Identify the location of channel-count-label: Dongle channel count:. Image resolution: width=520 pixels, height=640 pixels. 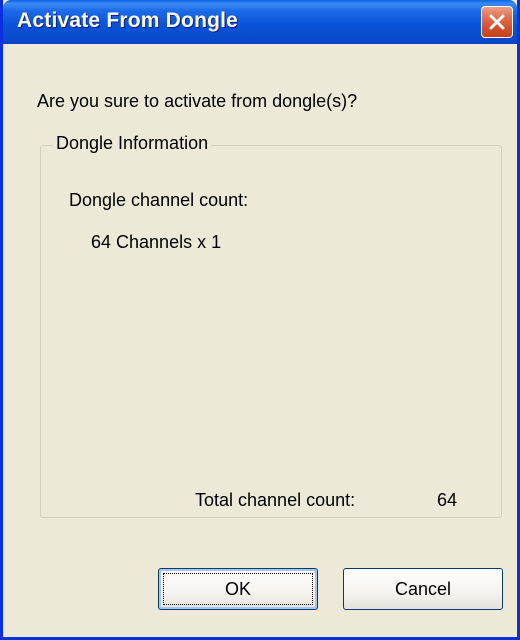
(159, 200).